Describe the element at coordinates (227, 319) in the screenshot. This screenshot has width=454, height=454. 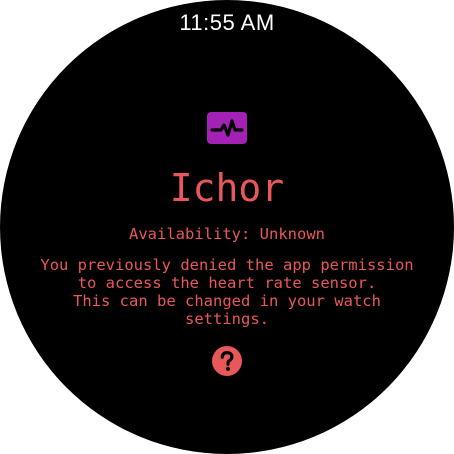
I see `permission-message-line: settings.` at that location.